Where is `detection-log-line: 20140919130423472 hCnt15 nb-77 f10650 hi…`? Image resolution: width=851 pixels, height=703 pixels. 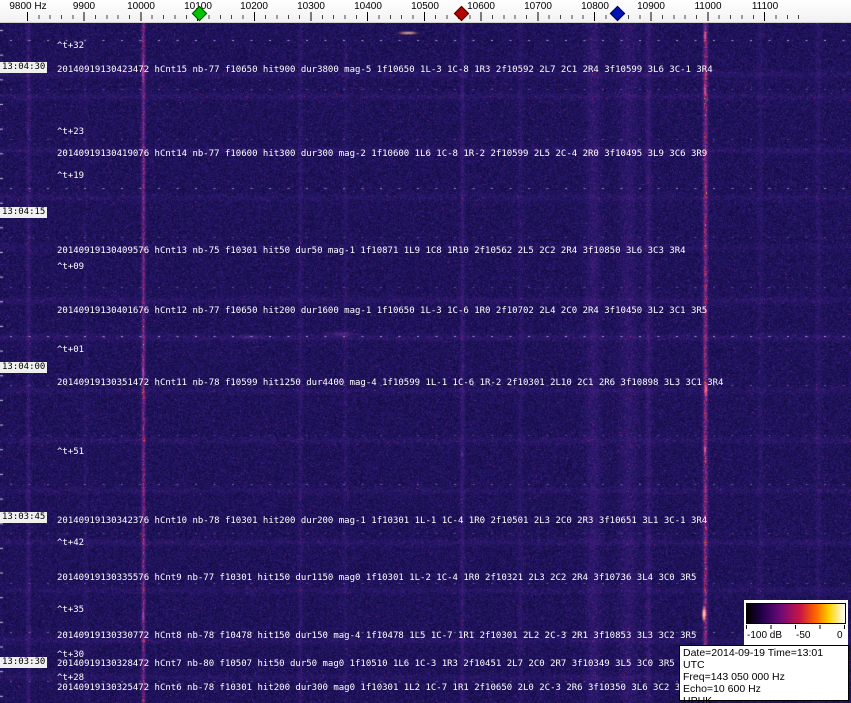 detection-log-line: 20140919130423472 hCnt15 nb-77 f10650 hi… is located at coordinates (385, 70).